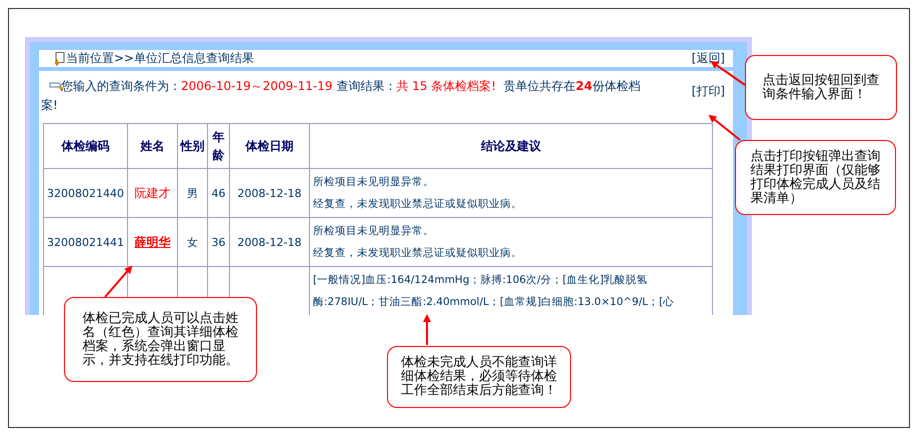 The width and height of the screenshot is (918, 436). Describe the element at coordinates (86, 146) in the screenshot. I see `column-header: 体检编码` at that location.